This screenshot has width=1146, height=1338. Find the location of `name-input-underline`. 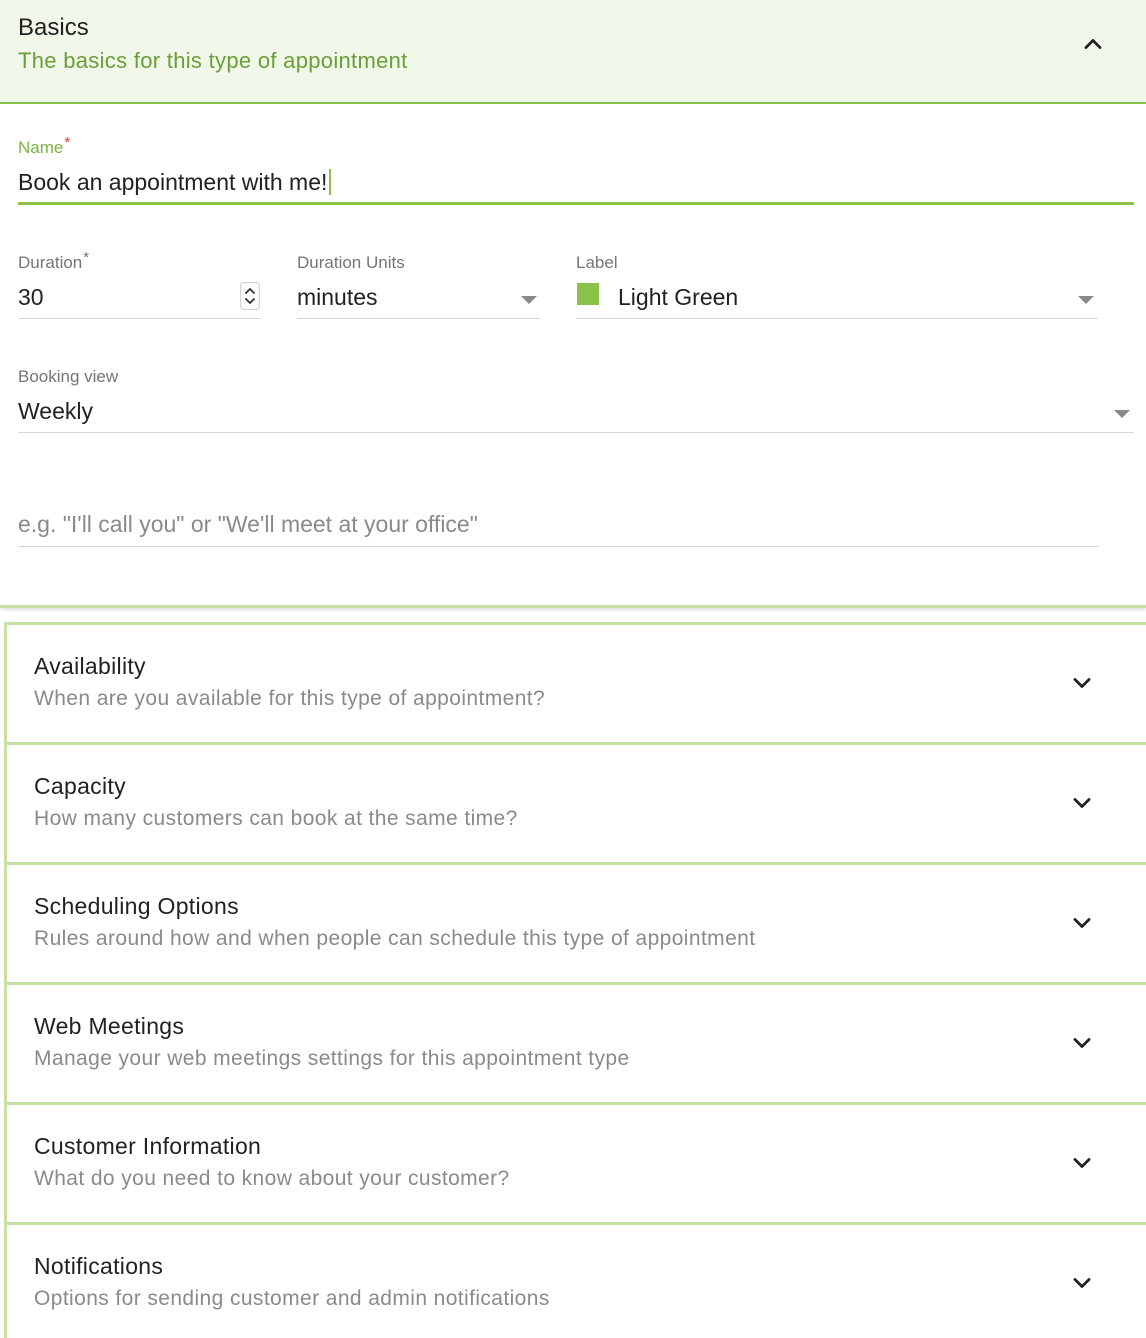

name-input-underline is located at coordinates (576, 203).